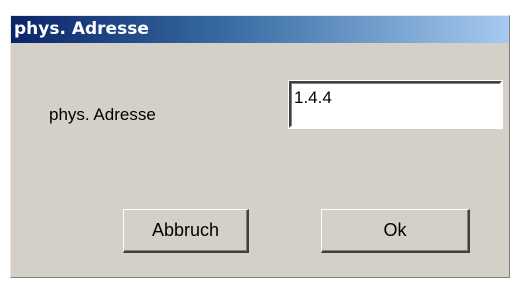 The height and width of the screenshot is (285, 516). I want to click on window-title: phys. Adresse, so click(81, 29).